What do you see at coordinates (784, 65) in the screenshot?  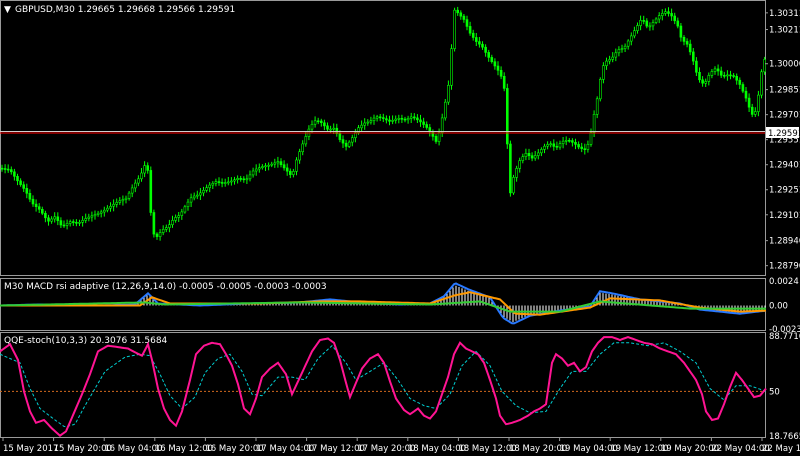 I see `price-tick-label: 1.30006` at bounding box center [784, 65].